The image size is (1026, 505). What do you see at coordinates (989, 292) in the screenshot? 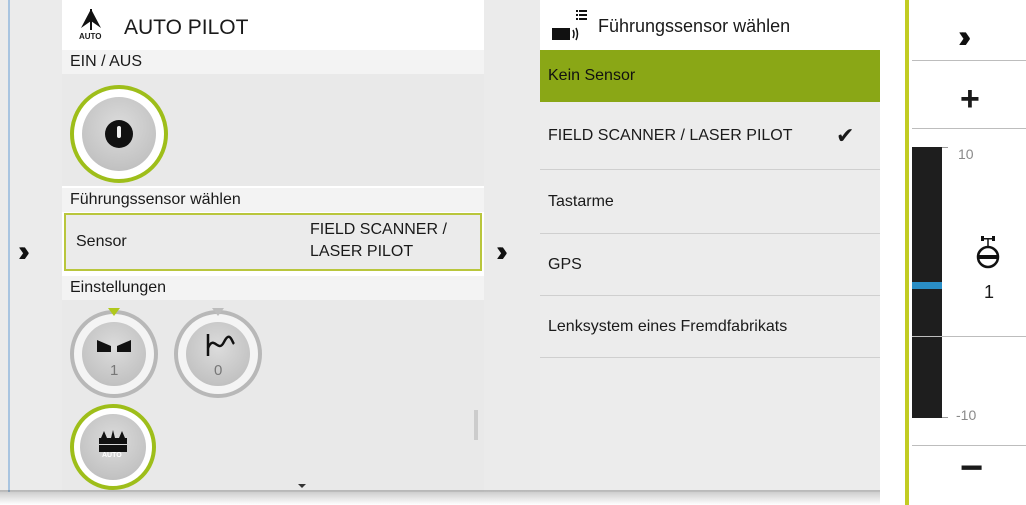
I see `offset-value: 1` at bounding box center [989, 292].